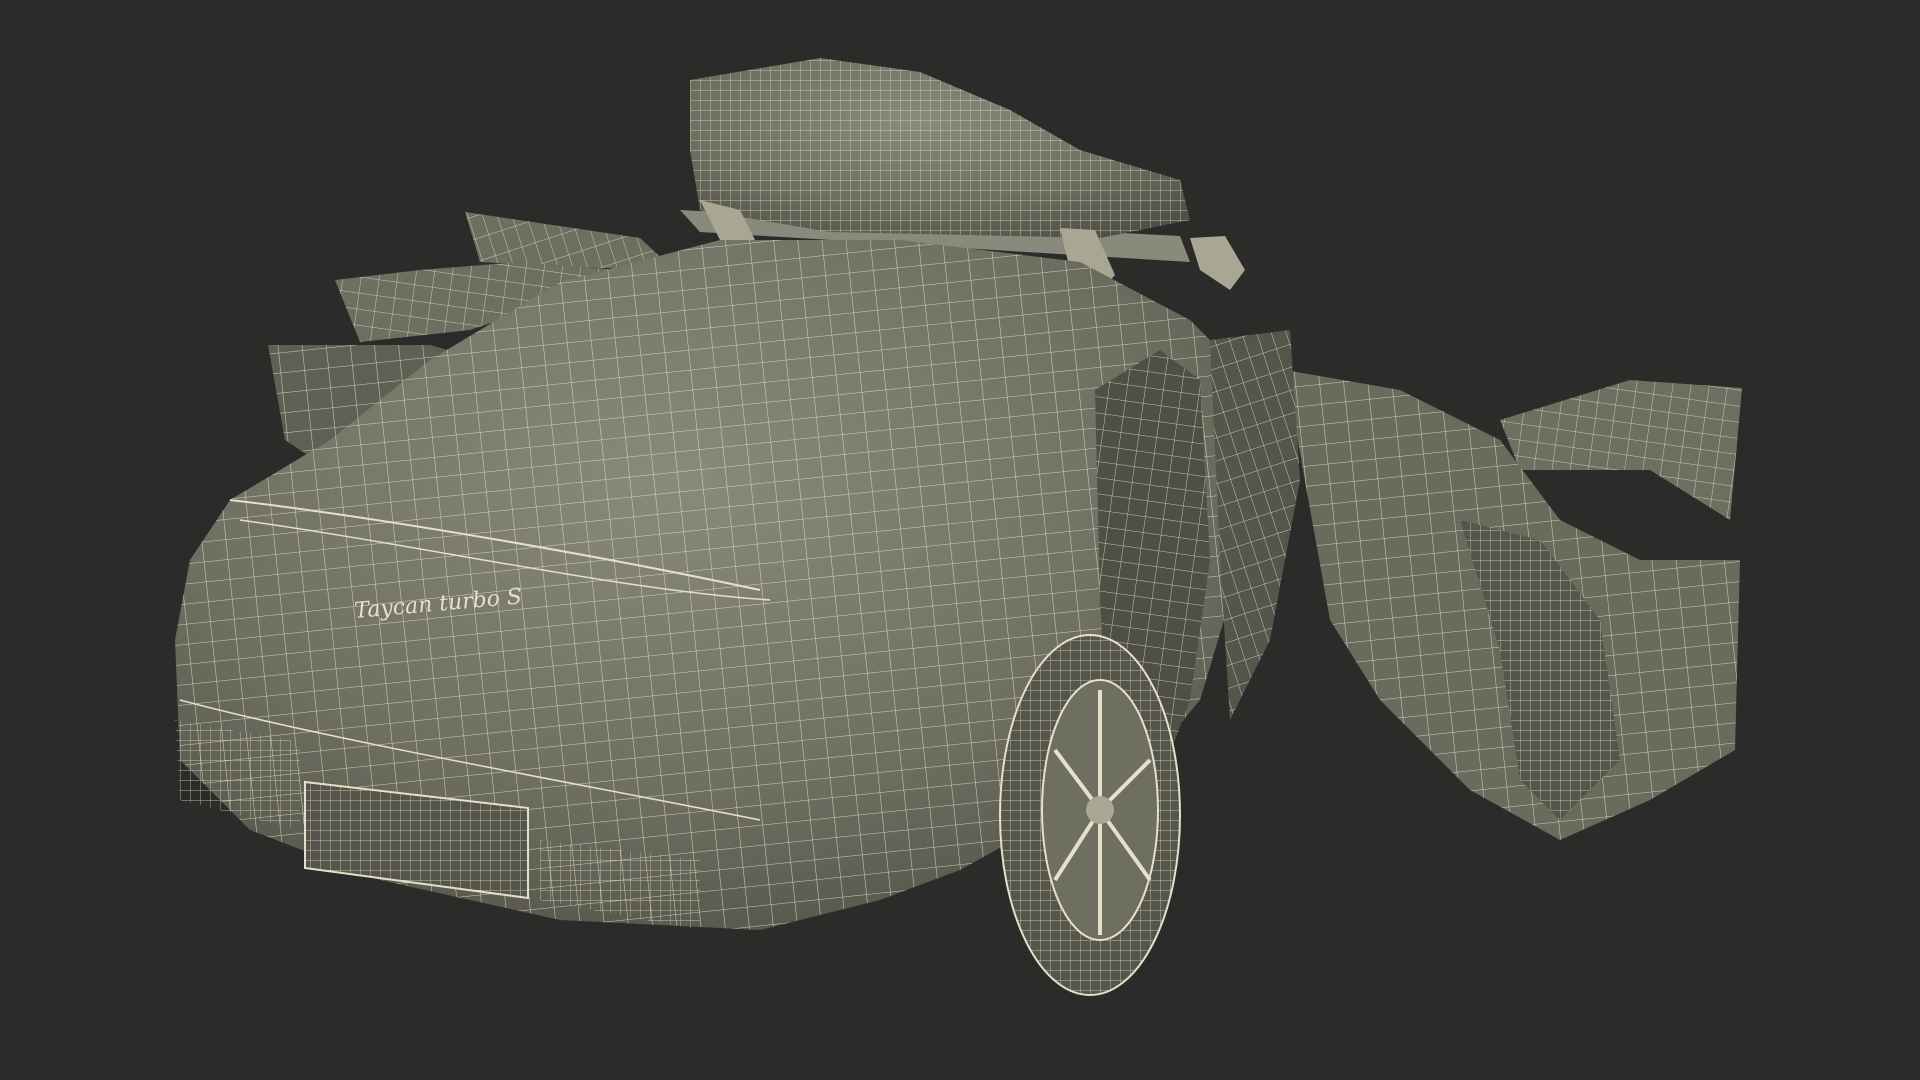 This screenshot has width=1920, height=1080. What do you see at coordinates (1090, 815) in the screenshot?
I see `rear-wheel` at bounding box center [1090, 815].